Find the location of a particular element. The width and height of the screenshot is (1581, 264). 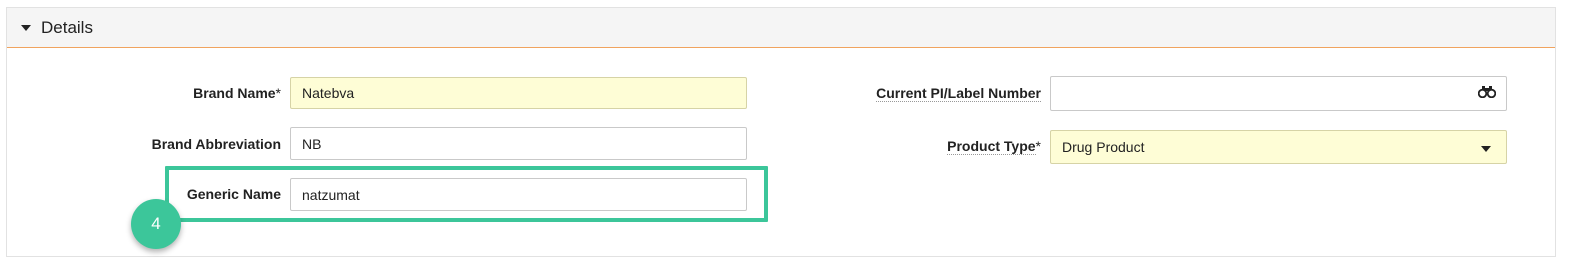

details-section-header: Details is located at coordinates (781, 28).